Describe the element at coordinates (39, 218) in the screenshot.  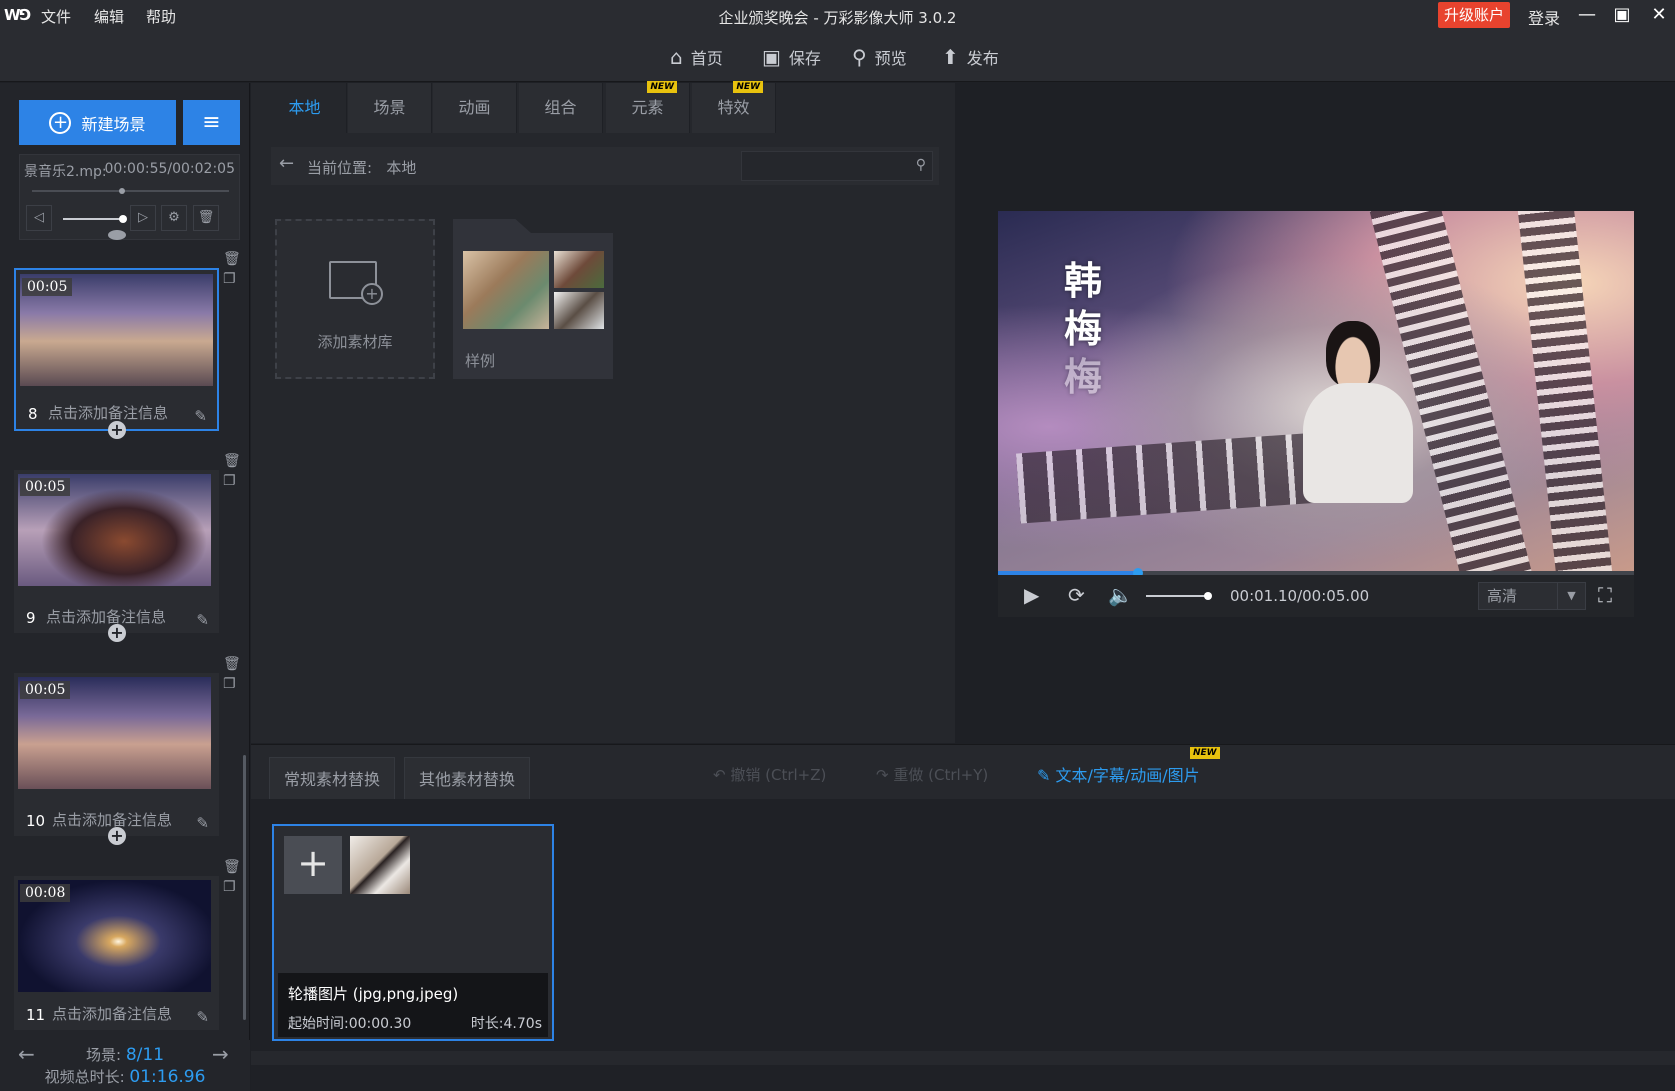
I see `volume-down-icon: ◁` at that location.